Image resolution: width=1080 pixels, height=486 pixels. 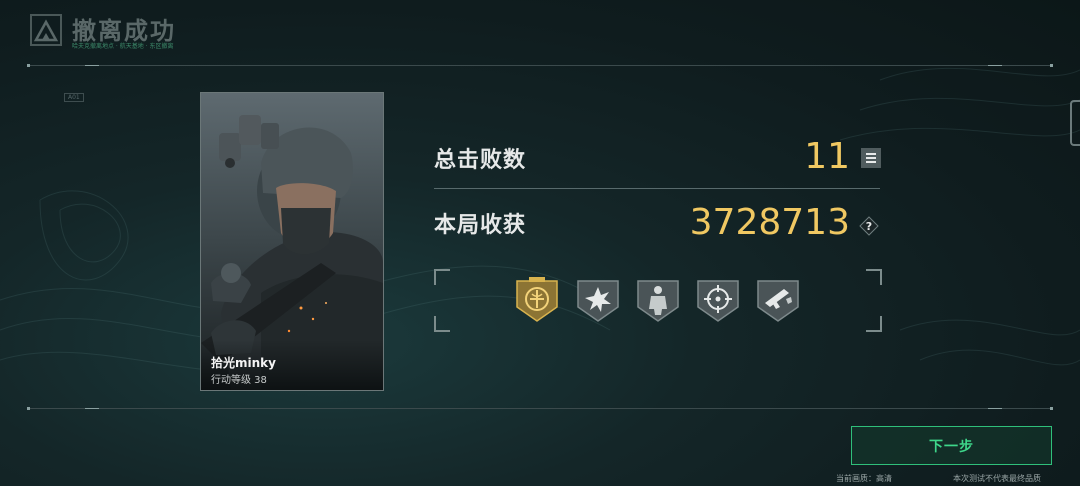 I want to click on top-frame-line, so click(x=540, y=65).